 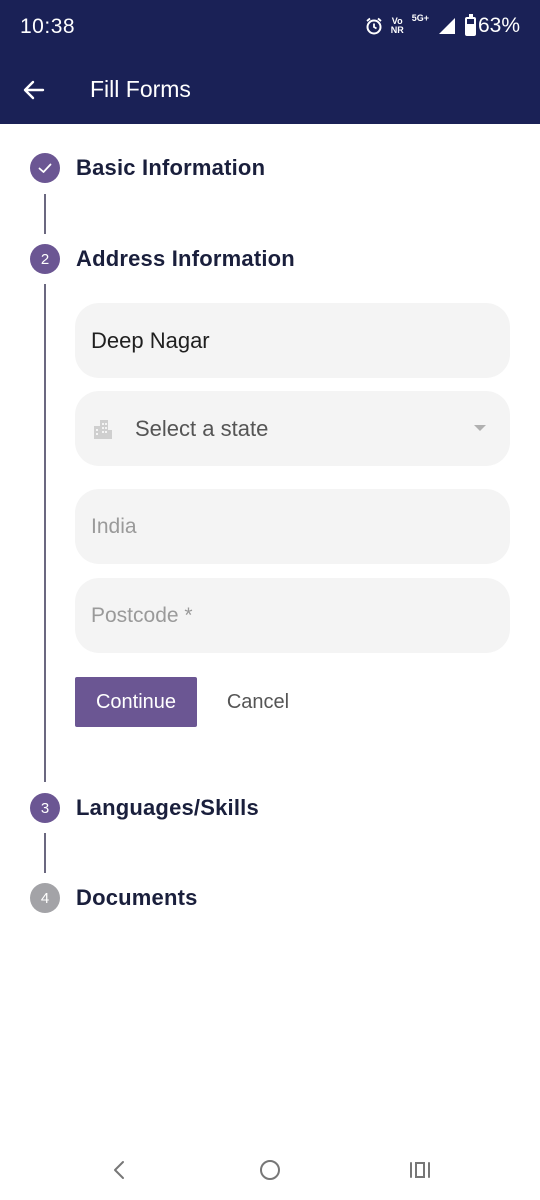 I want to click on home-nav-icon, so click(x=270, y=1170).